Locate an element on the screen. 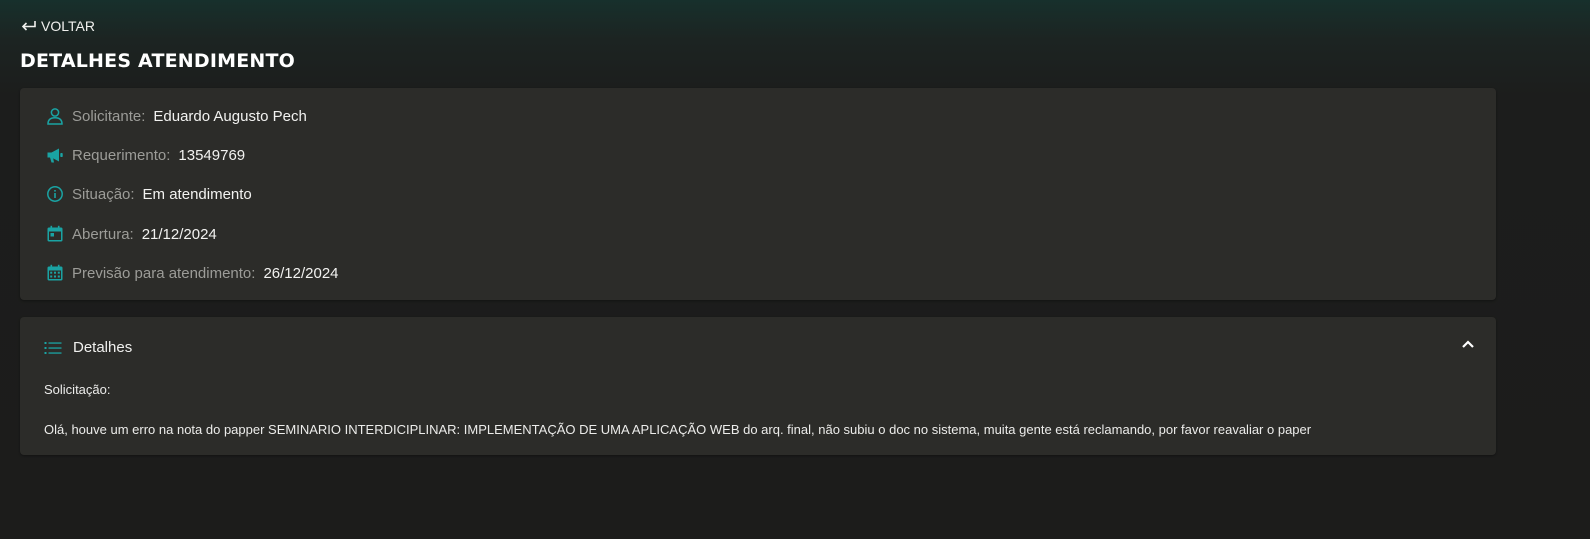  abertura-value: 21/12/2024 is located at coordinates (179, 234).